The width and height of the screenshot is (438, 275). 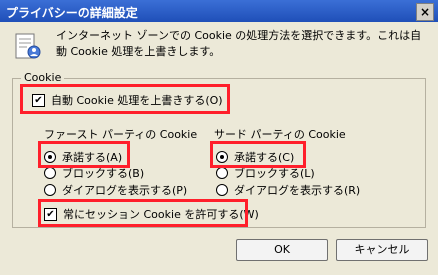 What do you see at coordinates (219, 11) in the screenshot?
I see `title-bar: プライバシーの詳細設定 ×` at bounding box center [219, 11].